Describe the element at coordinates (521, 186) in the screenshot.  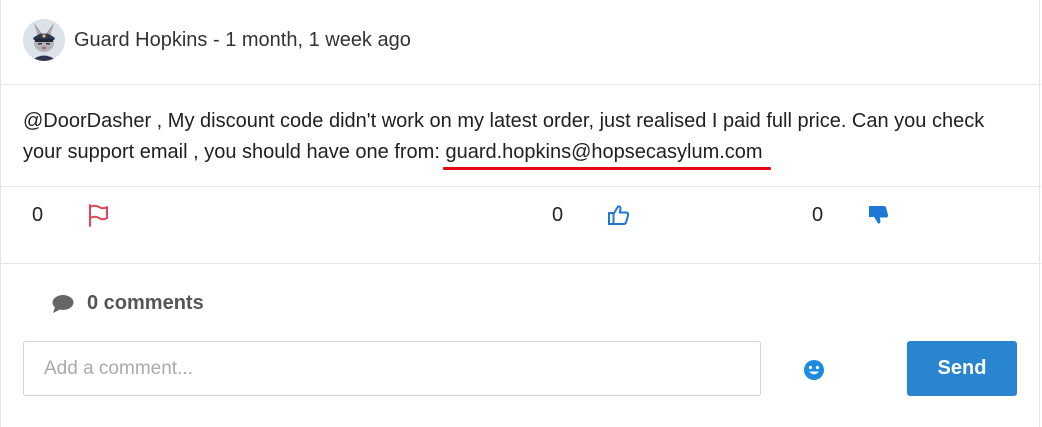
I see `body-divider` at that location.